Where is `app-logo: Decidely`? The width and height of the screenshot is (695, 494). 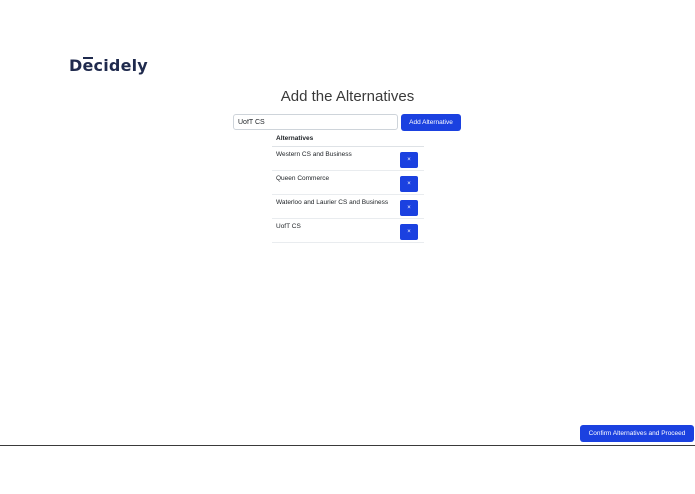
app-logo: Decidely is located at coordinates (108, 65).